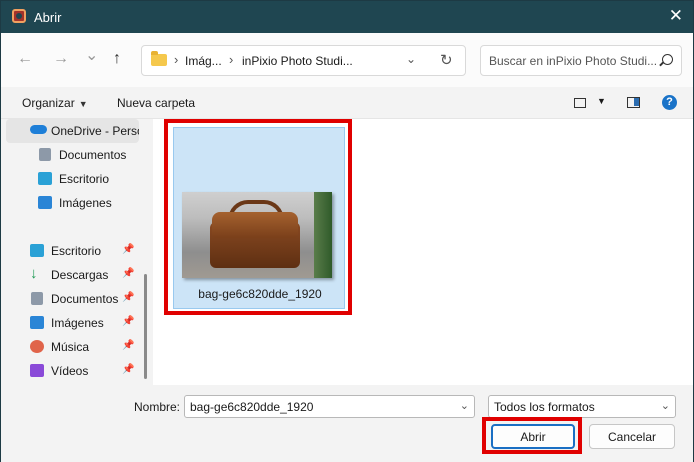 The width and height of the screenshot is (694, 462). What do you see at coordinates (252, 407) in the screenshot?
I see `file-name-value: bag-ge6c820dde_1920` at bounding box center [252, 407].